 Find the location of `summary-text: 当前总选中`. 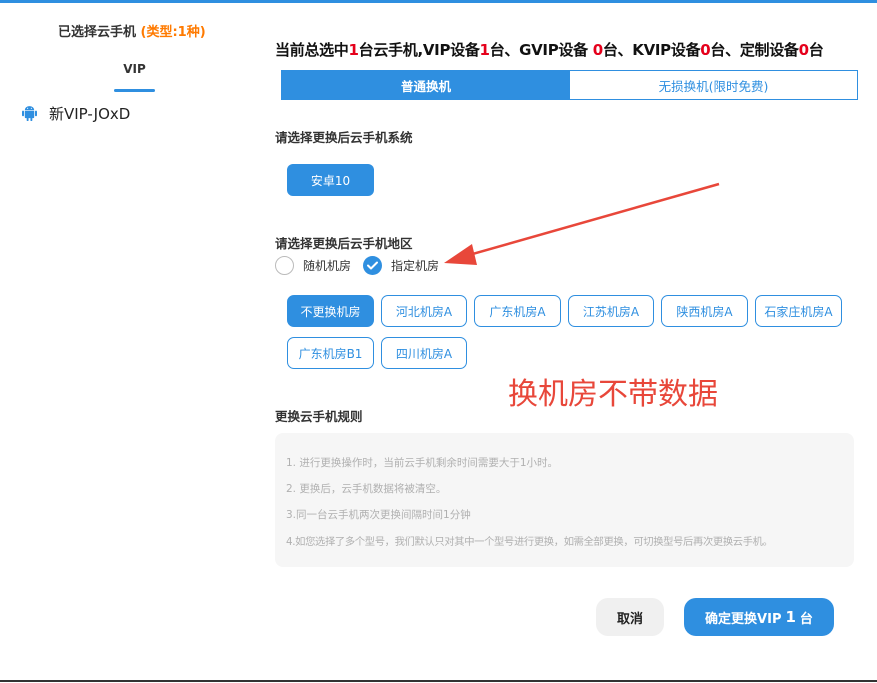

summary-text: 当前总选中 is located at coordinates (312, 50).